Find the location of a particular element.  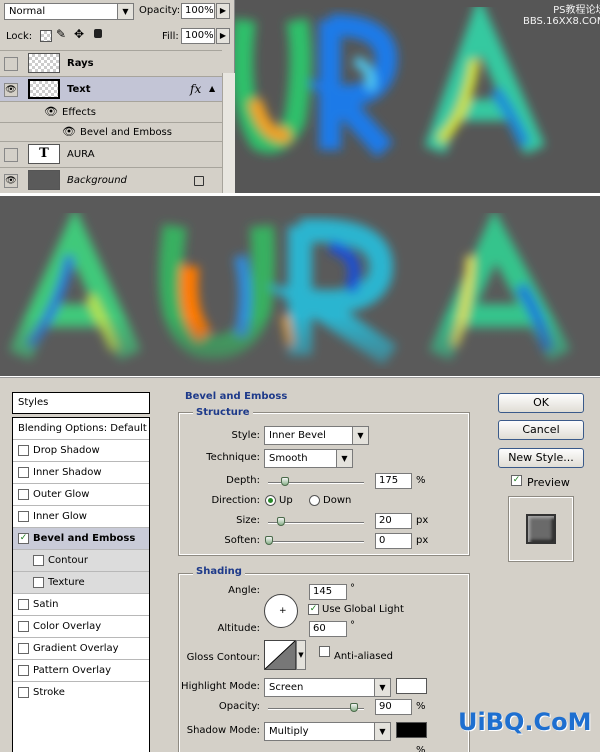

shadow-mode-label: Shadow Mode: is located at coordinates (223, 730).